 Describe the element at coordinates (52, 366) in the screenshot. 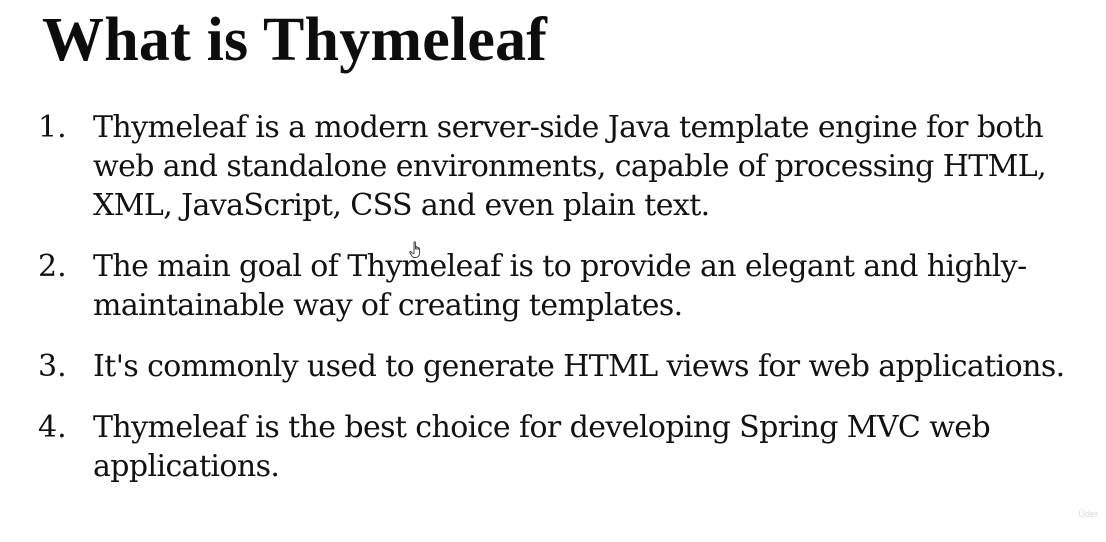

I see `list-item-number: 3.` at that location.